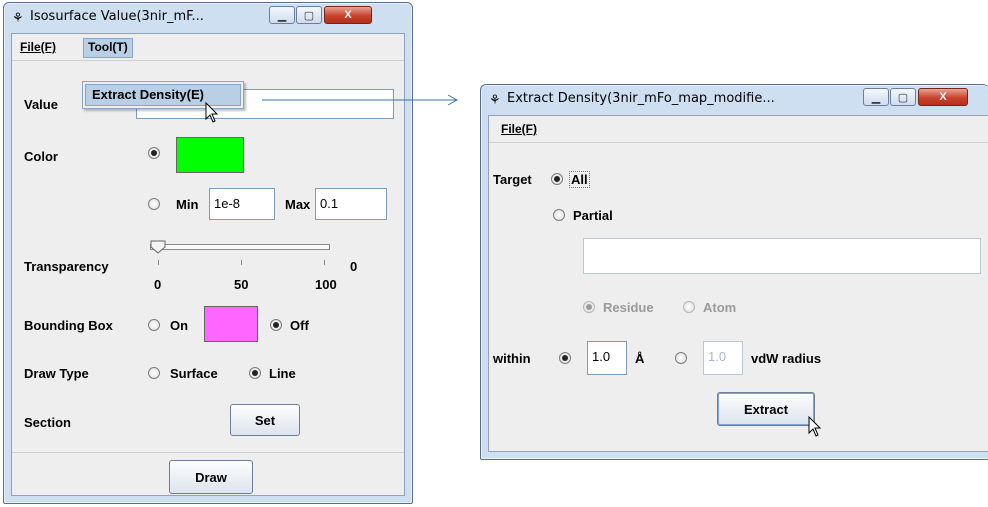  Describe the element at coordinates (565, 358) in the screenshot. I see `within-distance-radio` at that location.